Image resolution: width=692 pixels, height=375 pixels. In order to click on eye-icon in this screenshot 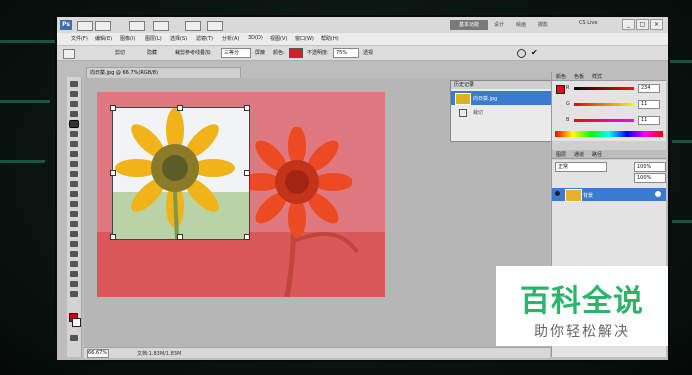, I will do `click(557, 193)`.